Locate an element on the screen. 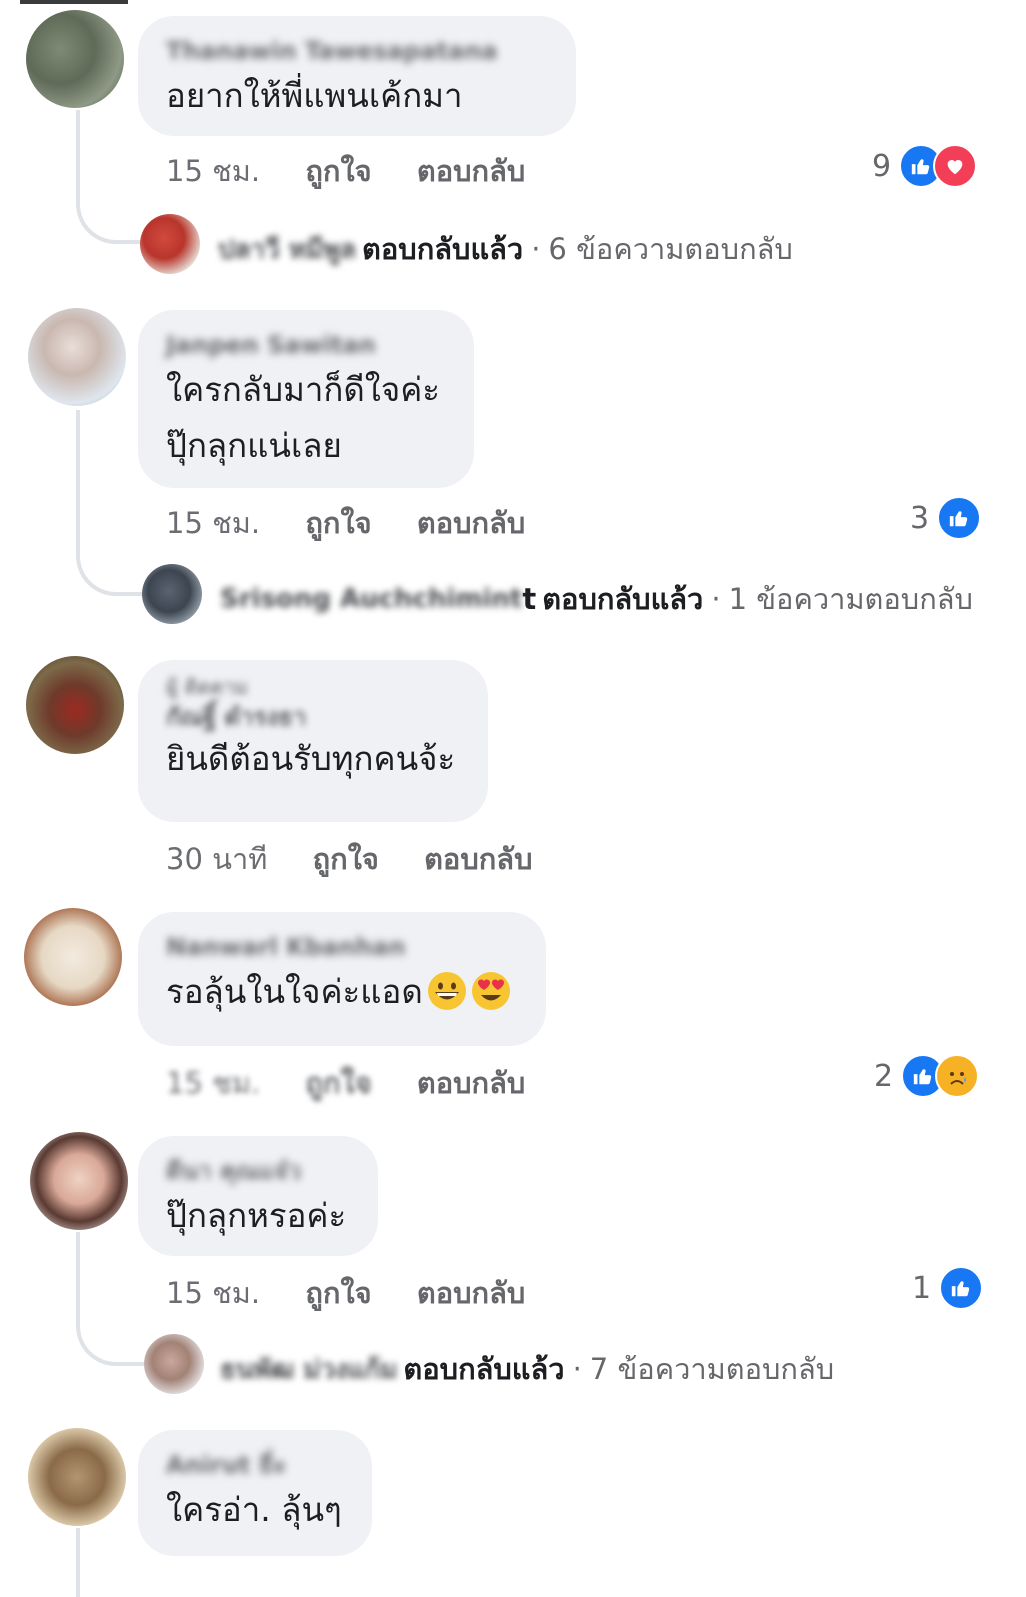 The width and height of the screenshot is (1026, 1597). reaction-summary: 1 is located at coordinates (948, 1288).